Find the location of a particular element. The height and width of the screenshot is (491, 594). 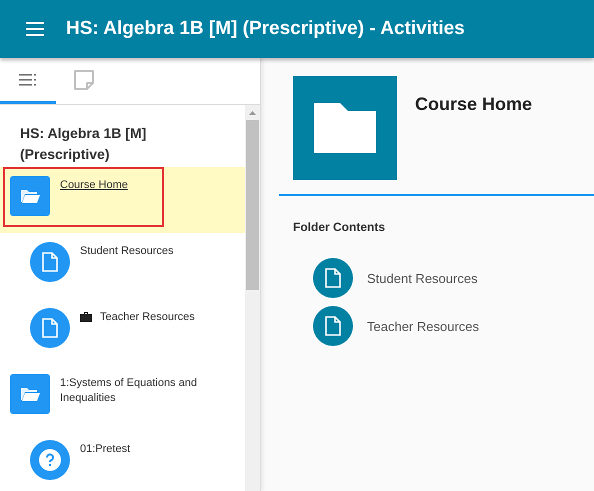

tree-item: Student Resources is located at coordinates (122, 266).